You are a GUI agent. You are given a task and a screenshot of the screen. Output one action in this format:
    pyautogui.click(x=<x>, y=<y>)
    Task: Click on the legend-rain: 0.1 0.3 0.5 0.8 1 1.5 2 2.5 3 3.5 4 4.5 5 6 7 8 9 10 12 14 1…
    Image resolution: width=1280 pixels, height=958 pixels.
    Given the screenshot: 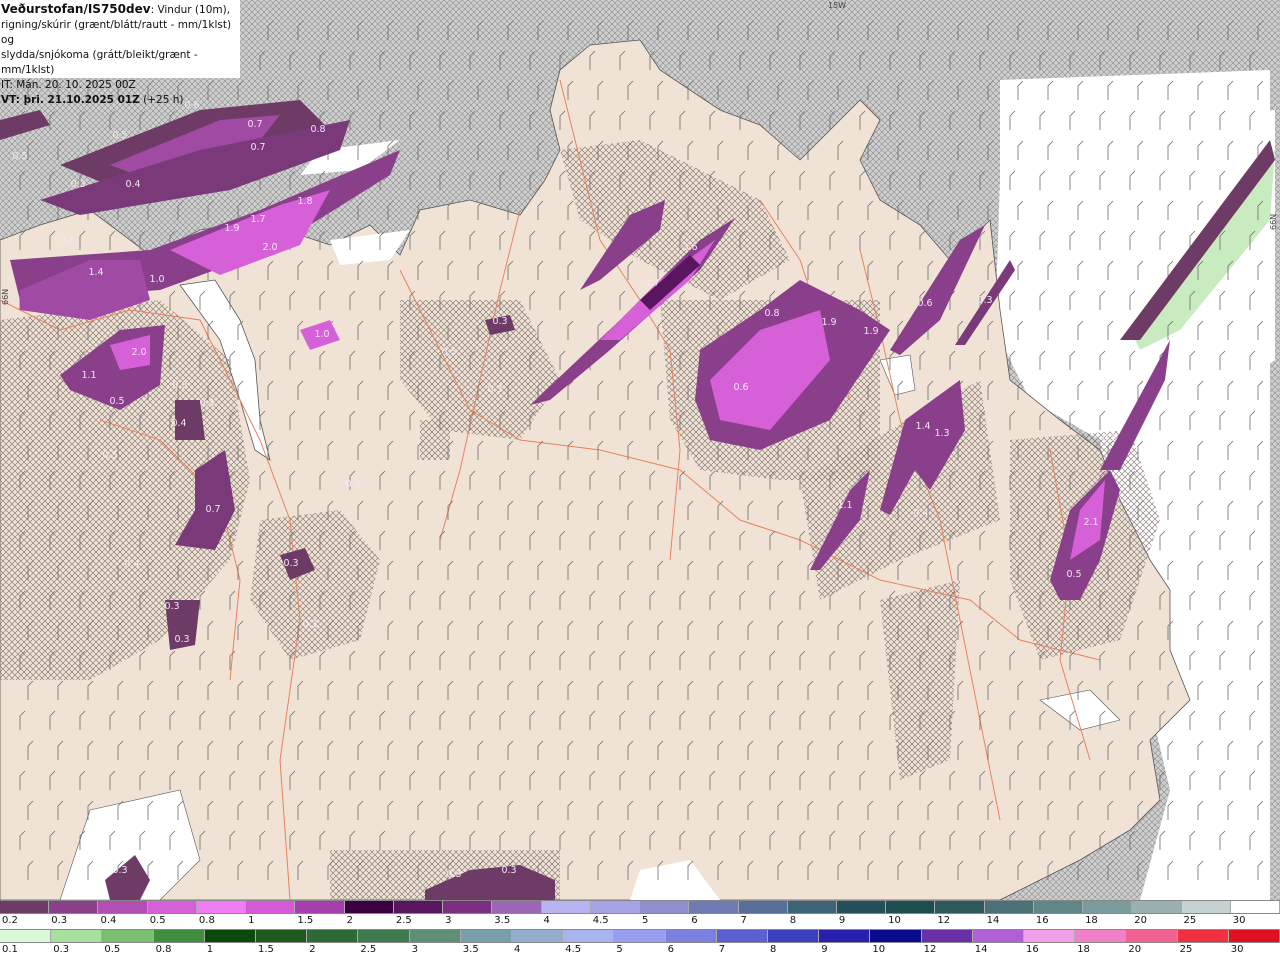 What is the action you would take?
    pyautogui.click(x=640, y=943)
    